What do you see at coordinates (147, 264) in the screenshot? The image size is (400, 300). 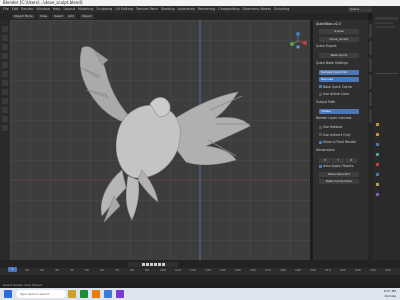 I see `prev-key-icon` at bounding box center [147, 264].